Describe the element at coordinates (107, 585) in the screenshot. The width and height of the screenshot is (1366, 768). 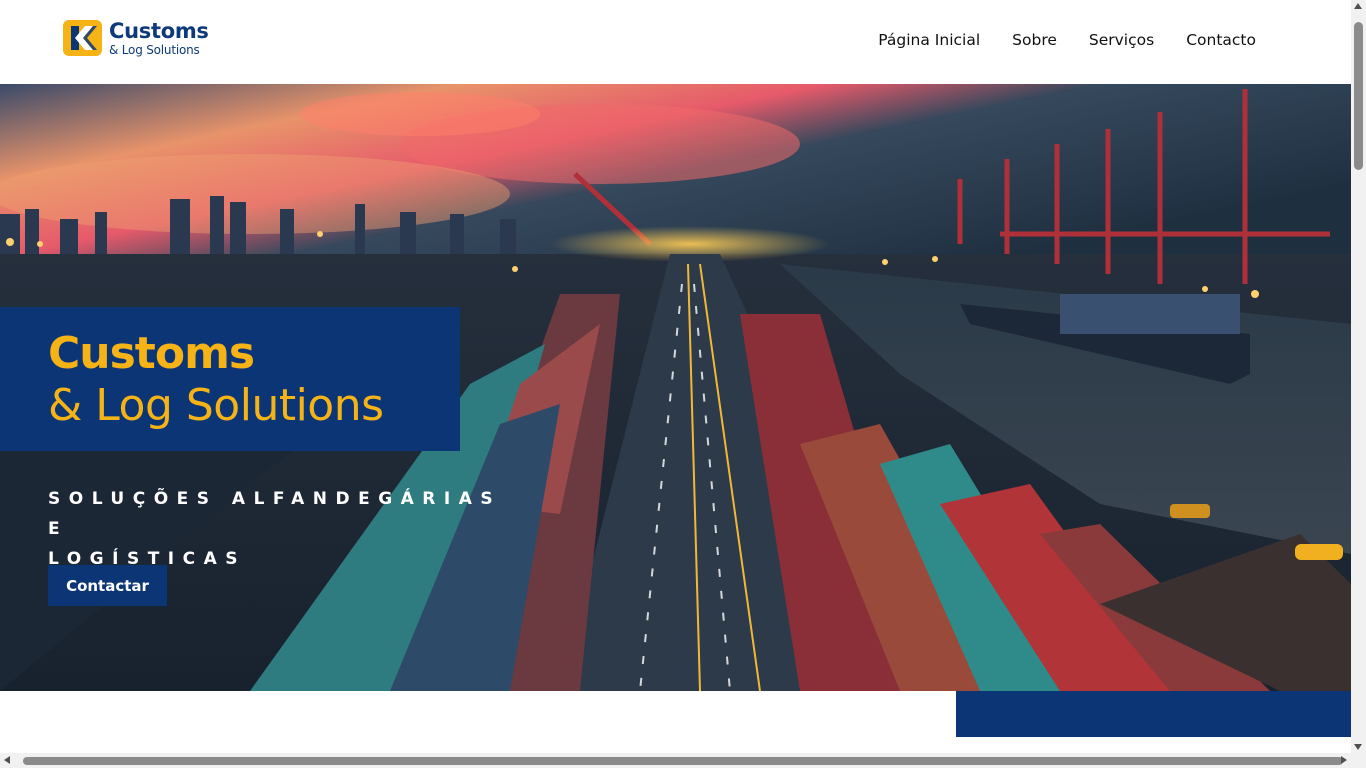
I see `contact-button: Contactar` at that location.